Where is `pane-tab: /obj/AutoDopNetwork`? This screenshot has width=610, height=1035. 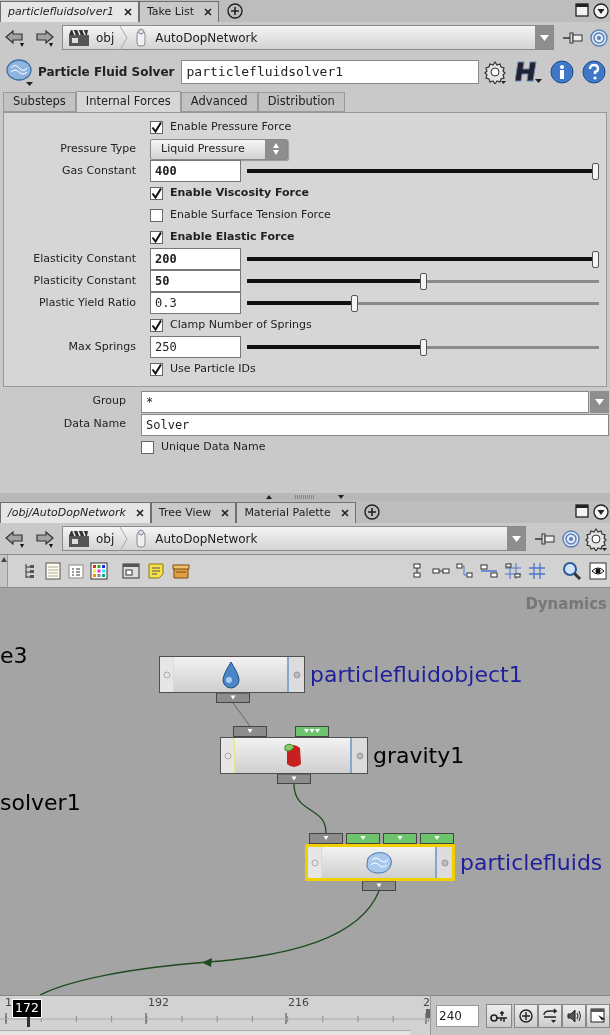
pane-tab: /obj/AutoDopNetwork is located at coordinates (75, 512).